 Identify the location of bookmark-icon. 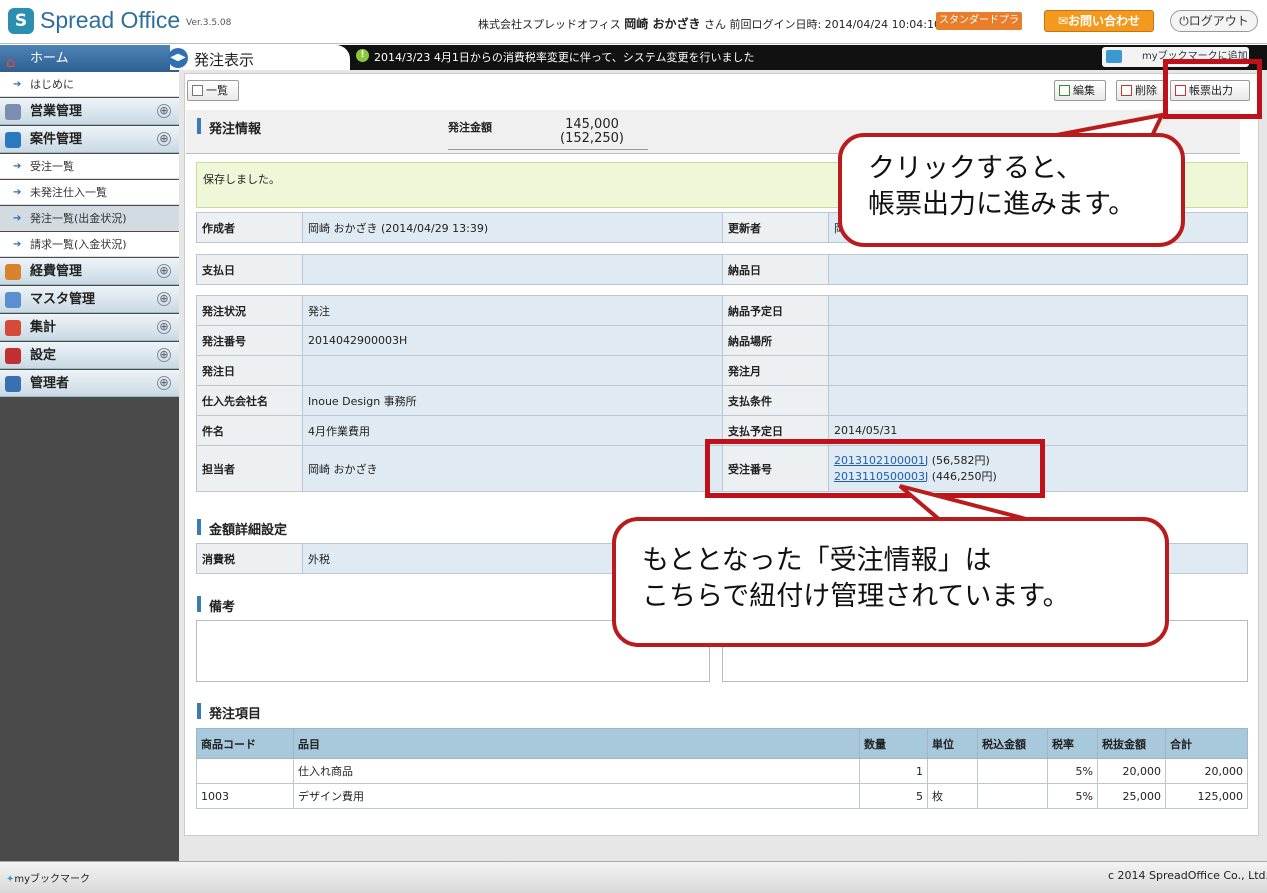
(1114, 56).